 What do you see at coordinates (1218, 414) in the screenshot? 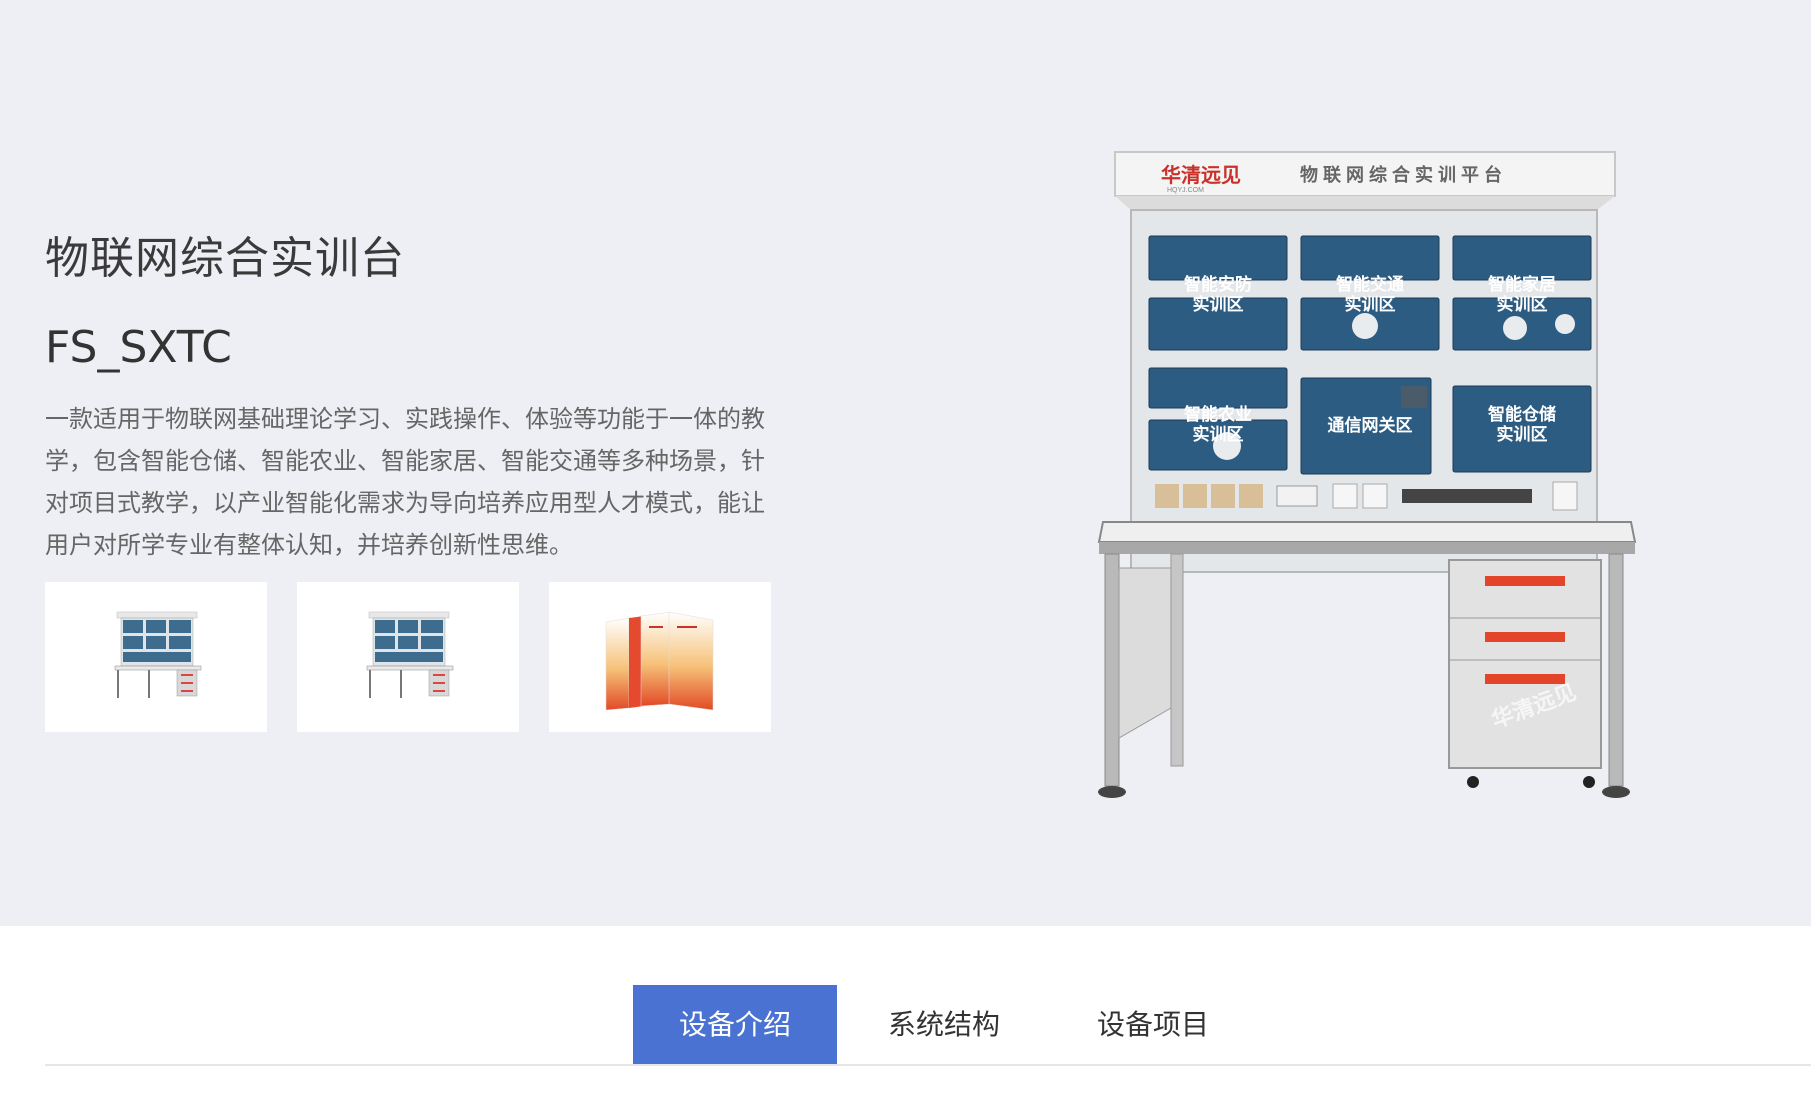
I see `zone-label-agriculture: 智能农业` at bounding box center [1218, 414].